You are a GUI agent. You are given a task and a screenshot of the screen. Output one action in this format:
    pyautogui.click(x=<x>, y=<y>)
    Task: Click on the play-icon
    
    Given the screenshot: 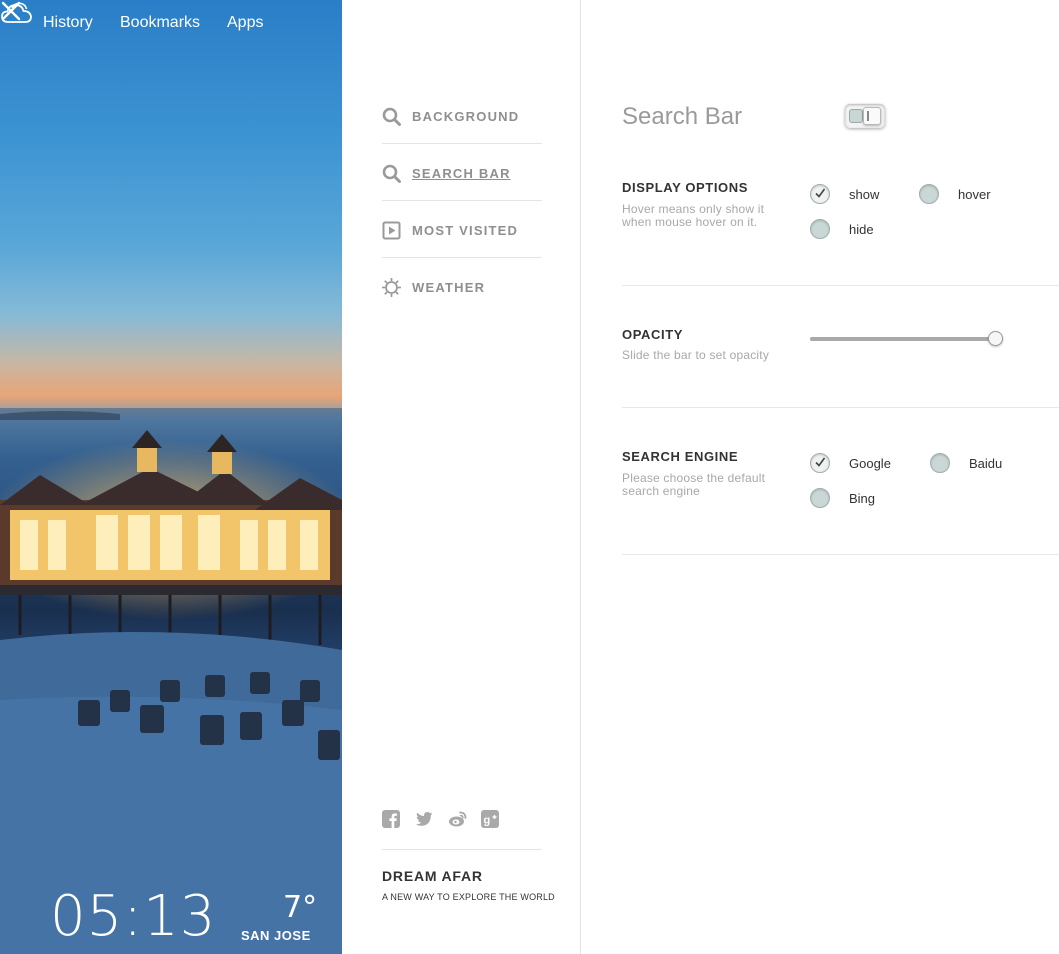 What is the action you would take?
    pyautogui.click(x=391, y=230)
    